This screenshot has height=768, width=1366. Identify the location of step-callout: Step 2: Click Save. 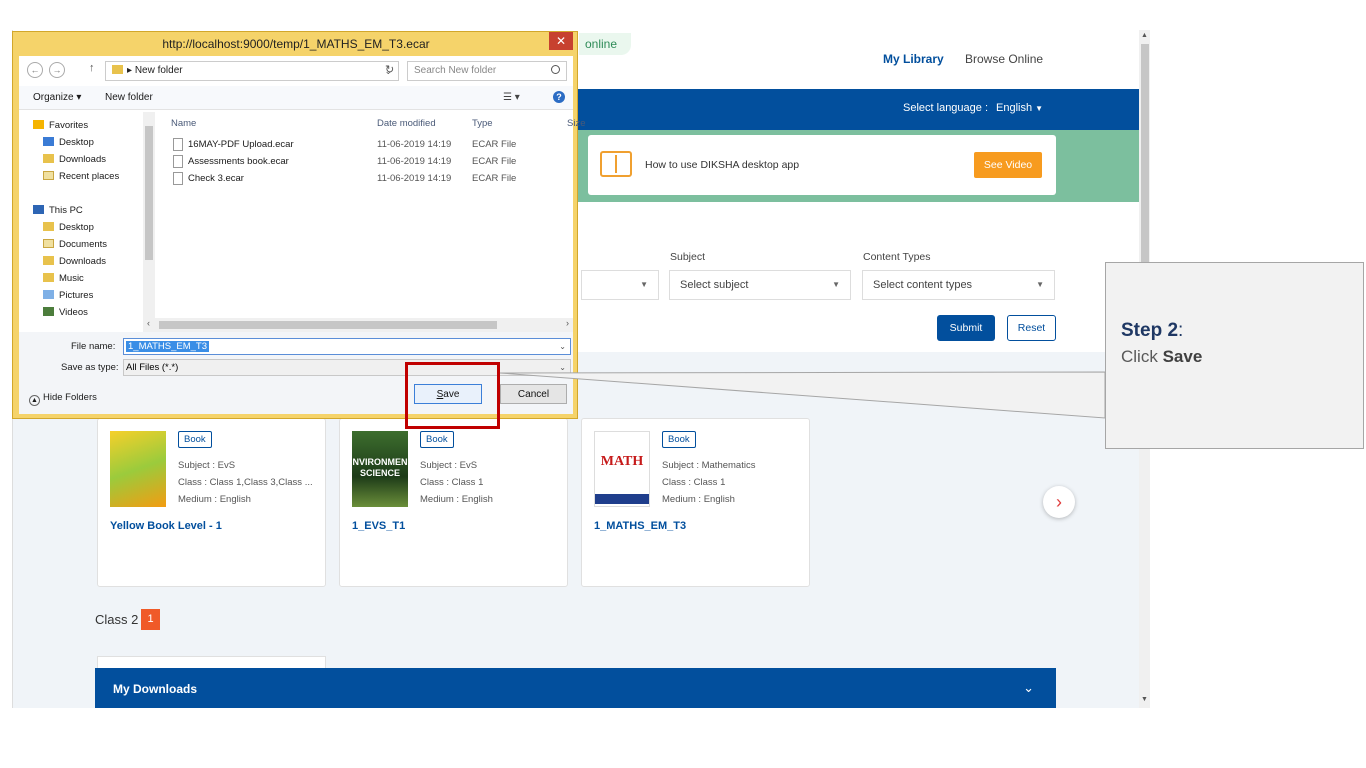
(1234, 355).